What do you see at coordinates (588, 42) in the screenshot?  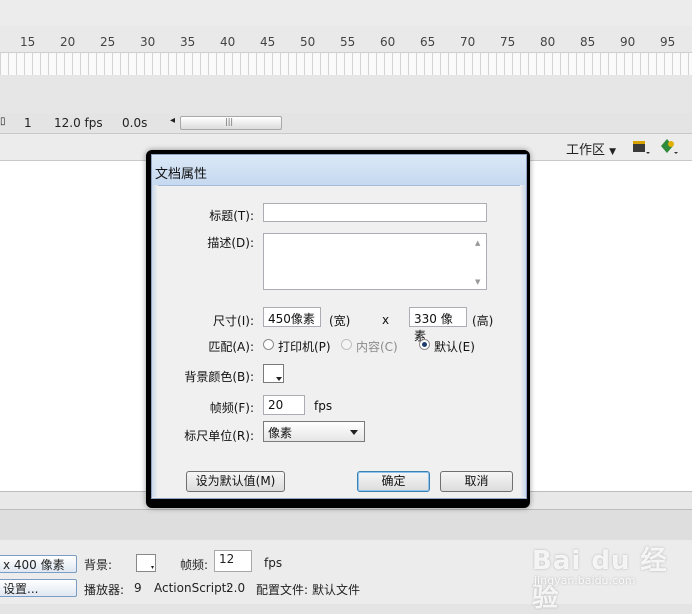 I see `ruler-number: 85` at bounding box center [588, 42].